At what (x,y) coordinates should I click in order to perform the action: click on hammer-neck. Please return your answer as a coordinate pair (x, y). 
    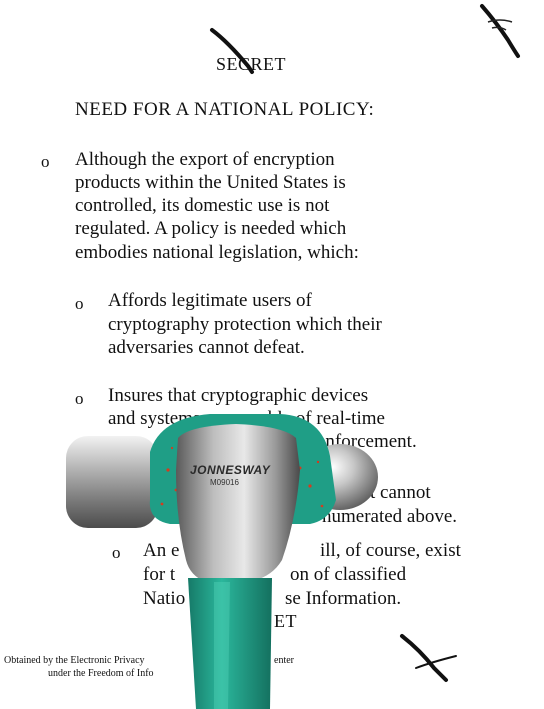
    Looking at the image, I should click on (238, 503).